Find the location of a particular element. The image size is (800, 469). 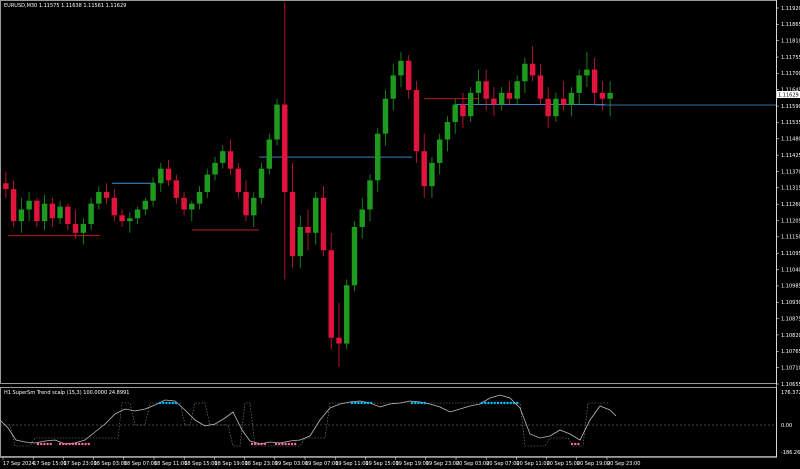

time-tick-label: 20 Sep 07:00 is located at coordinates (502, 464).